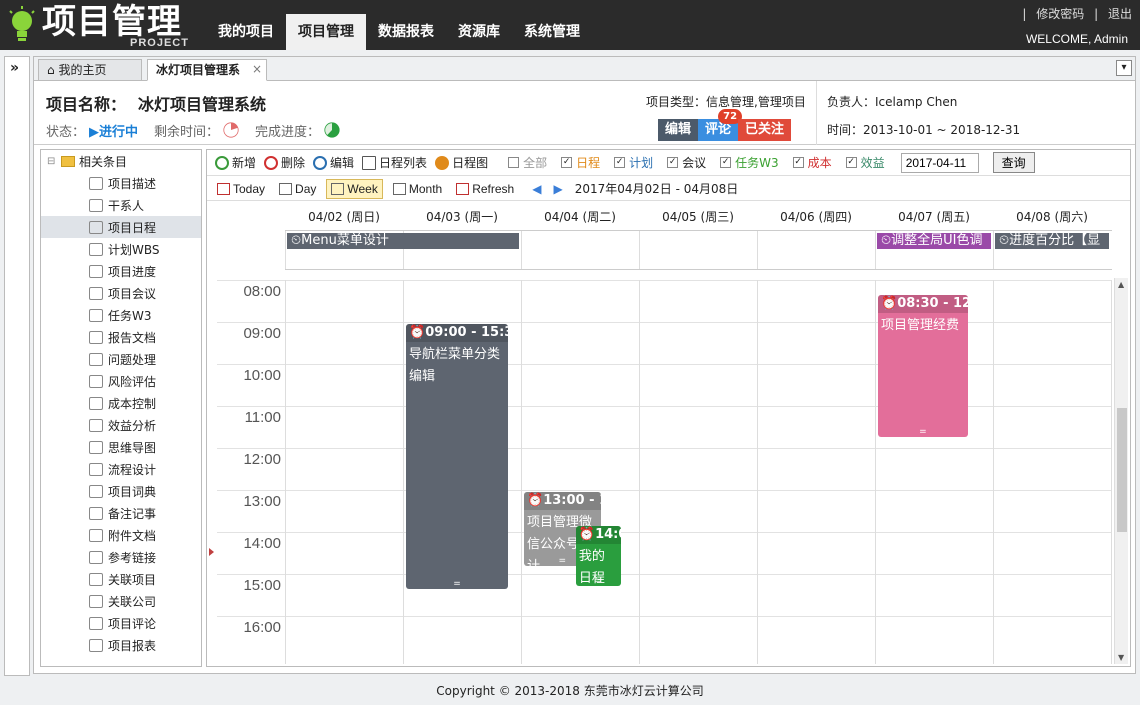 The image size is (1140, 705). What do you see at coordinates (934, 241) in the screenshot?
I see `all-day-event: ⏲调整全局UI色调` at bounding box center [934, 241].